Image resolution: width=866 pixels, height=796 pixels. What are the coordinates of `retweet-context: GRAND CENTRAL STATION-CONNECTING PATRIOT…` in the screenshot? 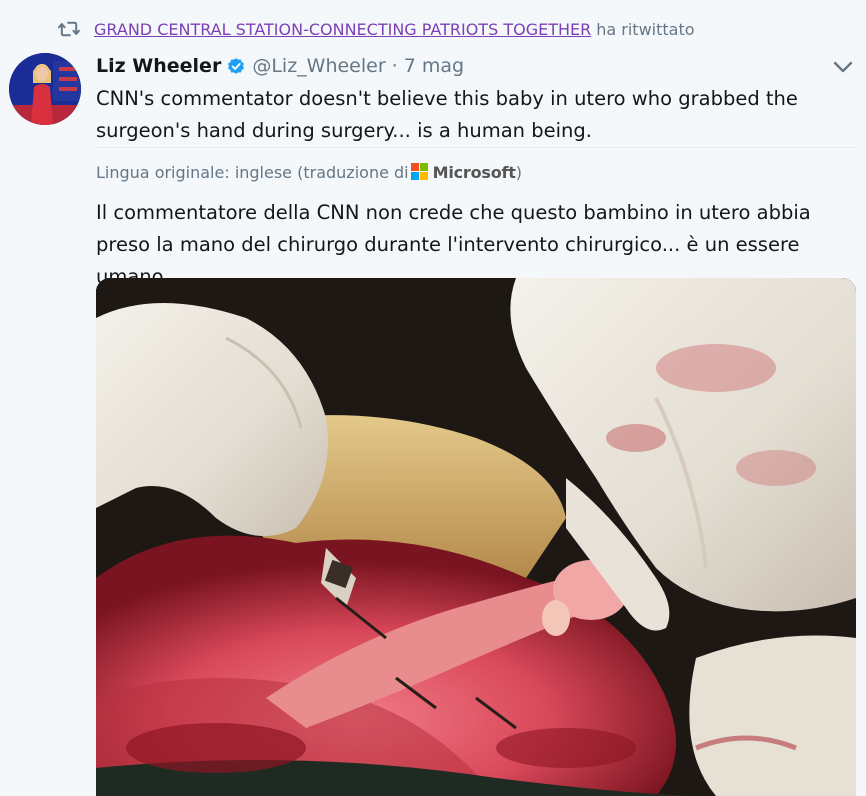 It's located at (376, 29).